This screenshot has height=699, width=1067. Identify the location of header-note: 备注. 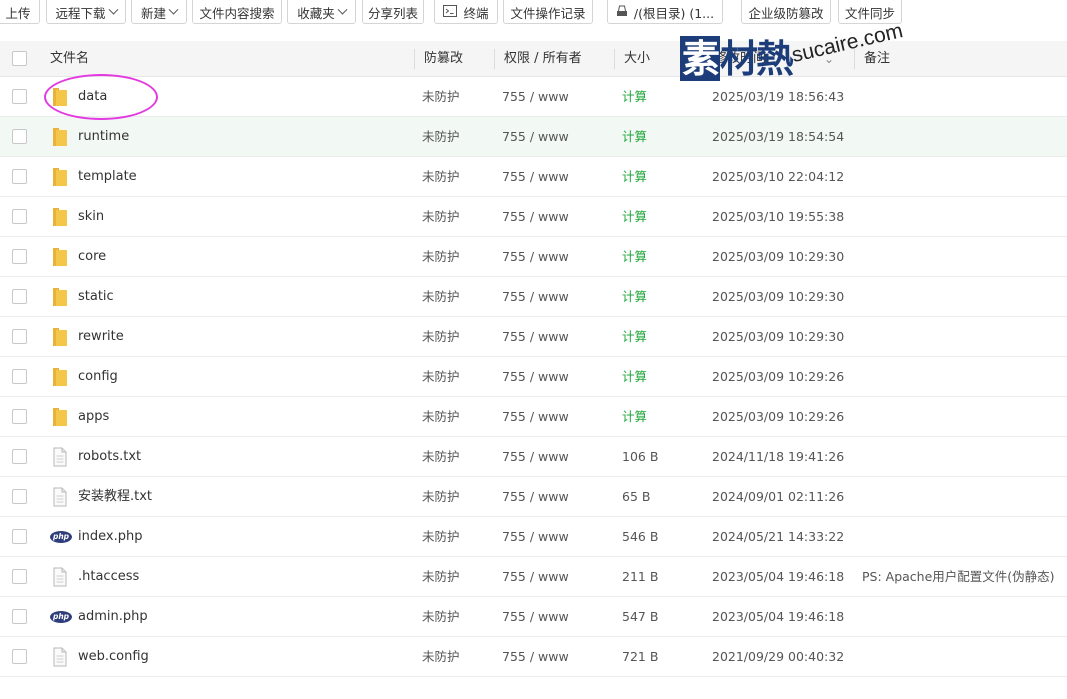
(877, 59).